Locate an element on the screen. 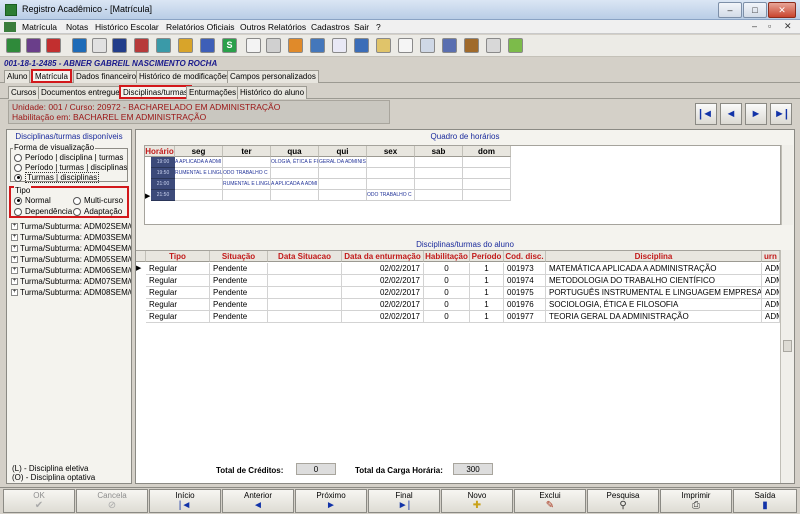 Image resolution: width=800 pixels, height=514 pixels. tools-tool-icon is located at coordinates (273, 45).